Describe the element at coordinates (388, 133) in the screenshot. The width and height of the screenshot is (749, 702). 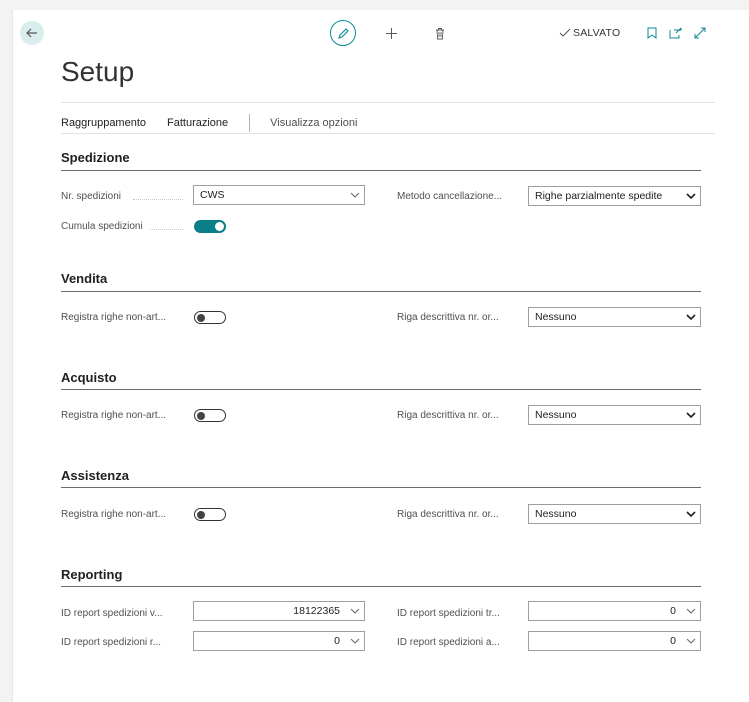
I see `action-divider` at that location.